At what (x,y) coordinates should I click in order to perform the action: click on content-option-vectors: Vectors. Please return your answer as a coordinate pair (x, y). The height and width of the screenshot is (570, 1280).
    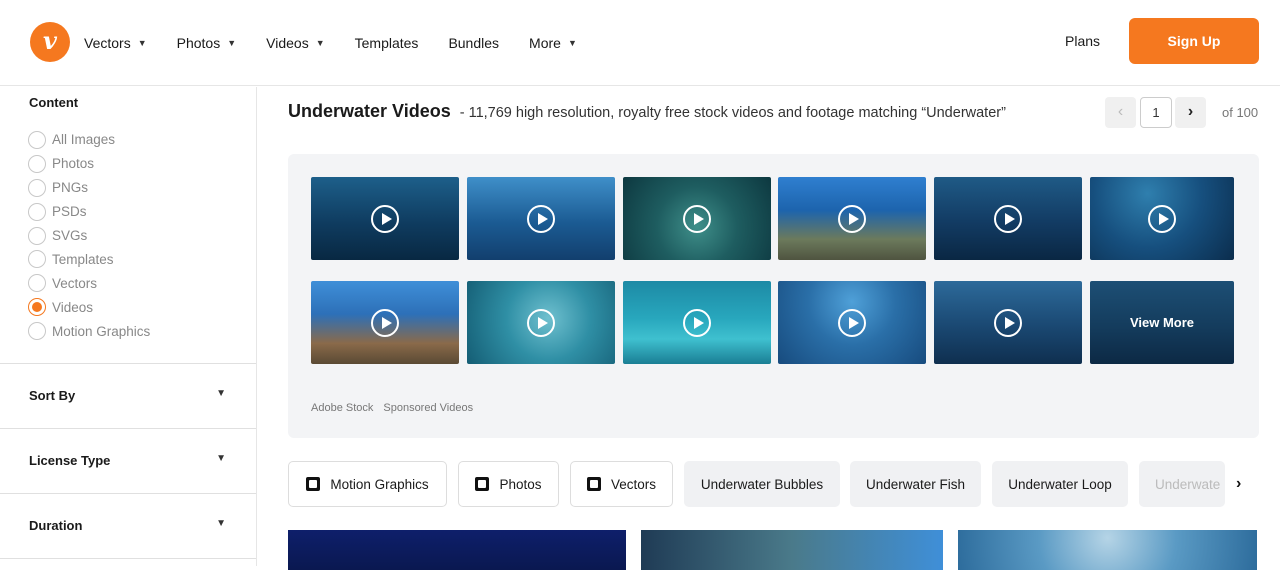
    Looking at the image, I should click on (89, 283).